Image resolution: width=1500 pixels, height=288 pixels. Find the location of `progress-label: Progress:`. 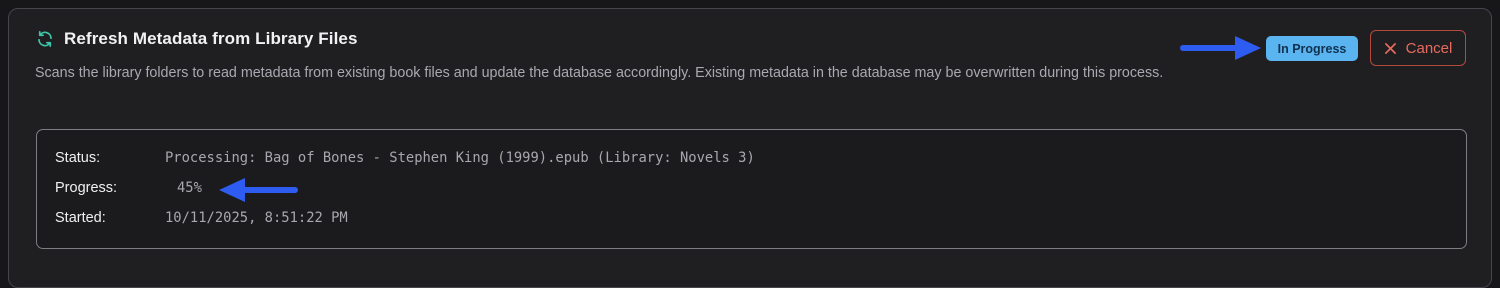

progress-label: Progress: is located at coordinates (86, 188).